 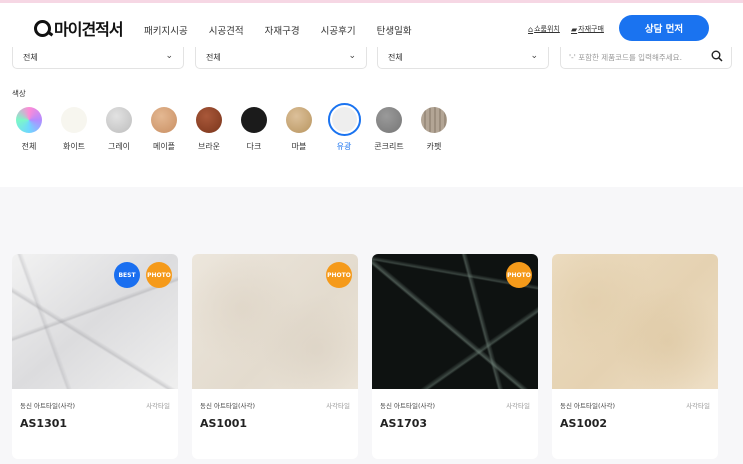 I want to click on color-swatch-concrete: 콘크리트, so click(x=389, y=129).